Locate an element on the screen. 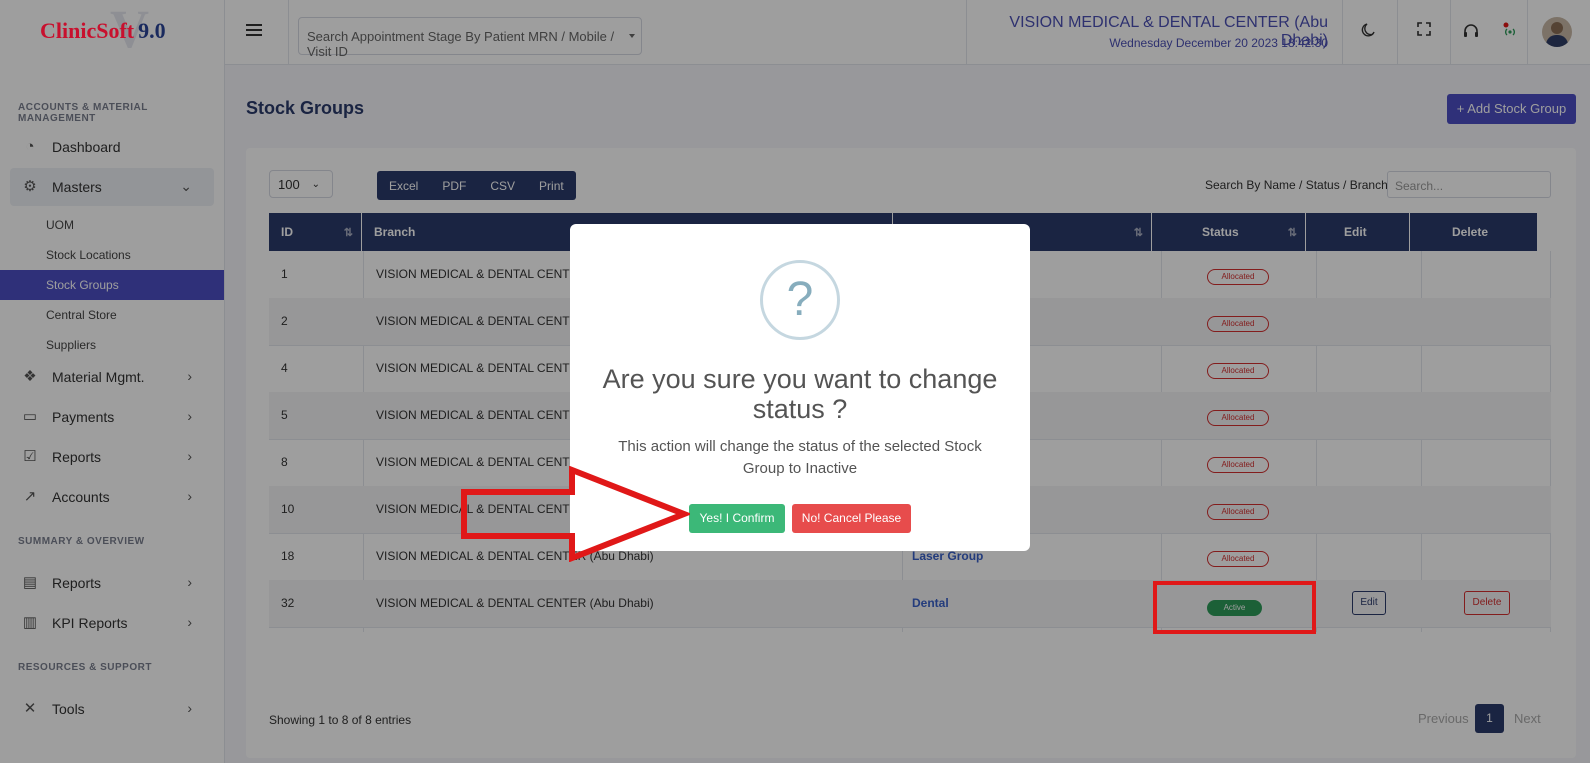  confirm-button: Yes! I Confirm is located at coordinates (737, 518).